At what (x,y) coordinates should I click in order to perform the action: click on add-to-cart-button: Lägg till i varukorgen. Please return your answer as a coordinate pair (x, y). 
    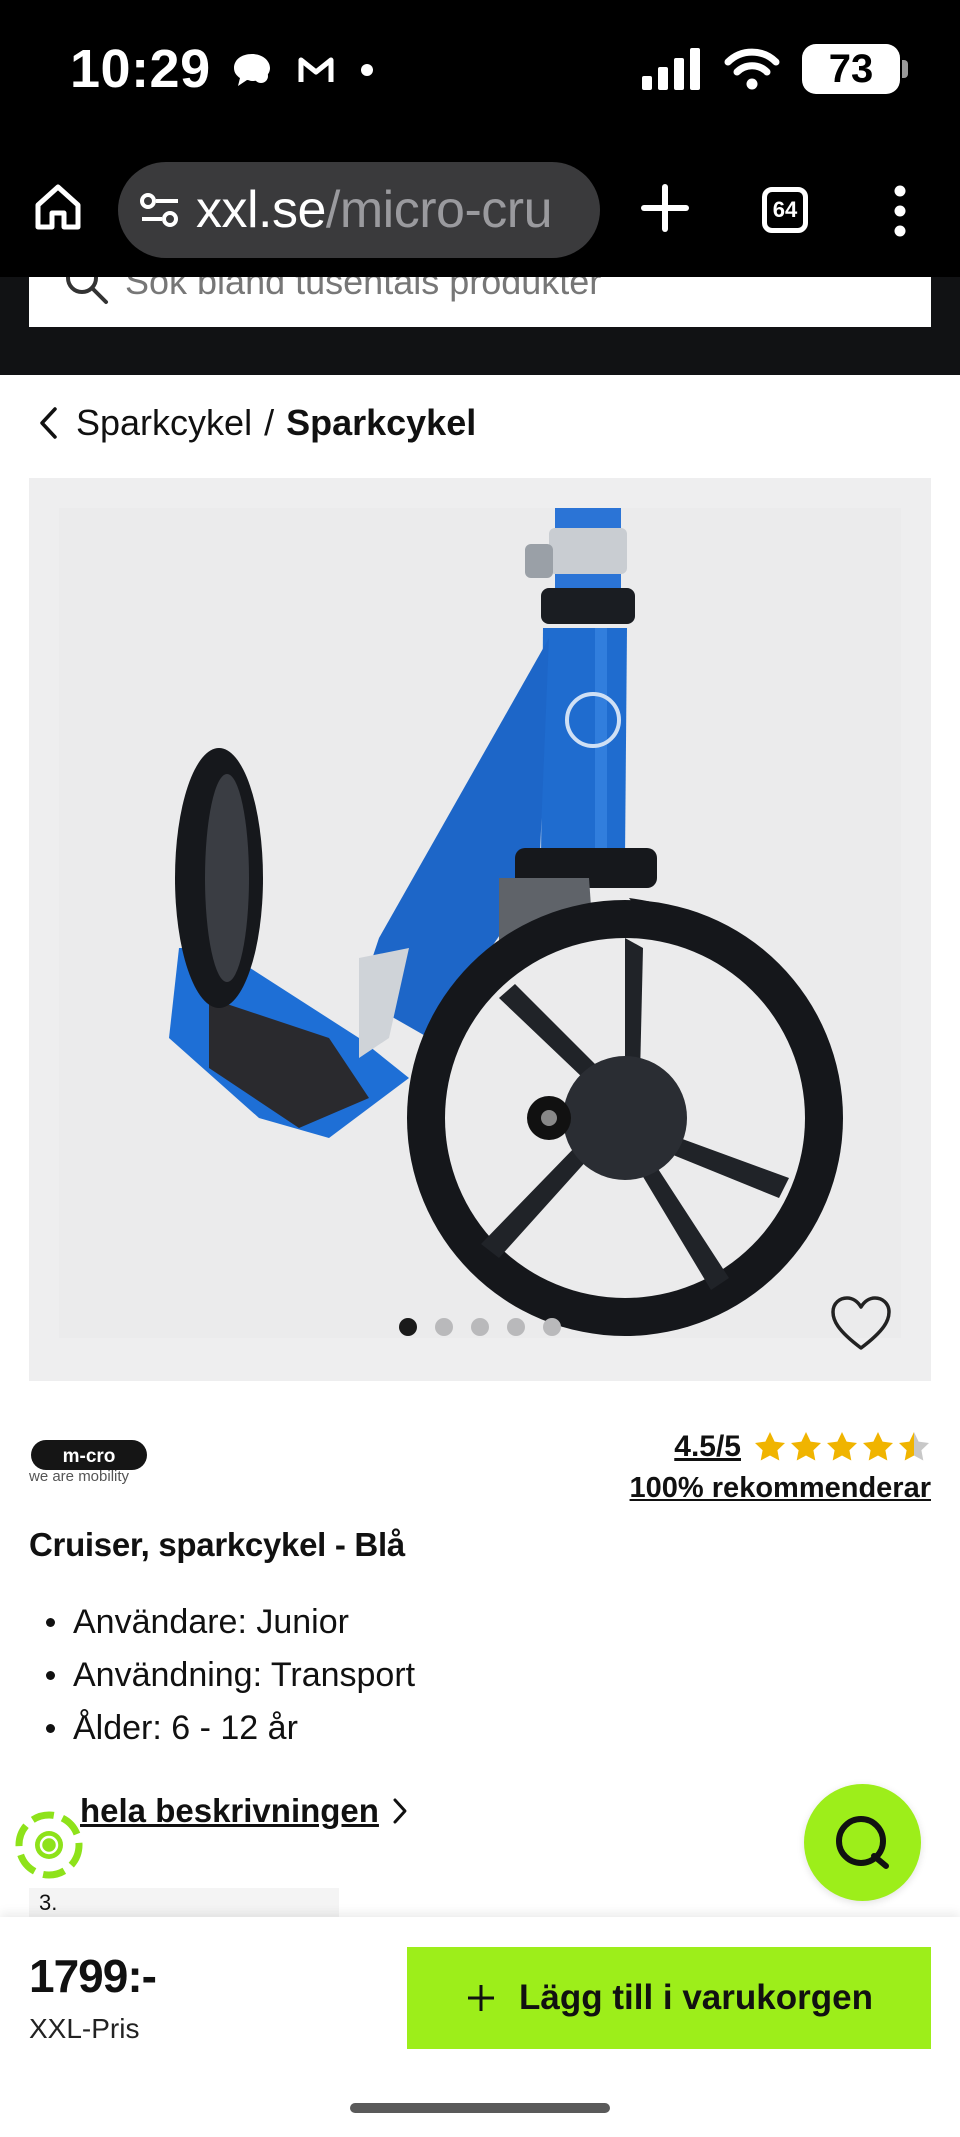
    Looking at the image, I should click on (669, 1998).